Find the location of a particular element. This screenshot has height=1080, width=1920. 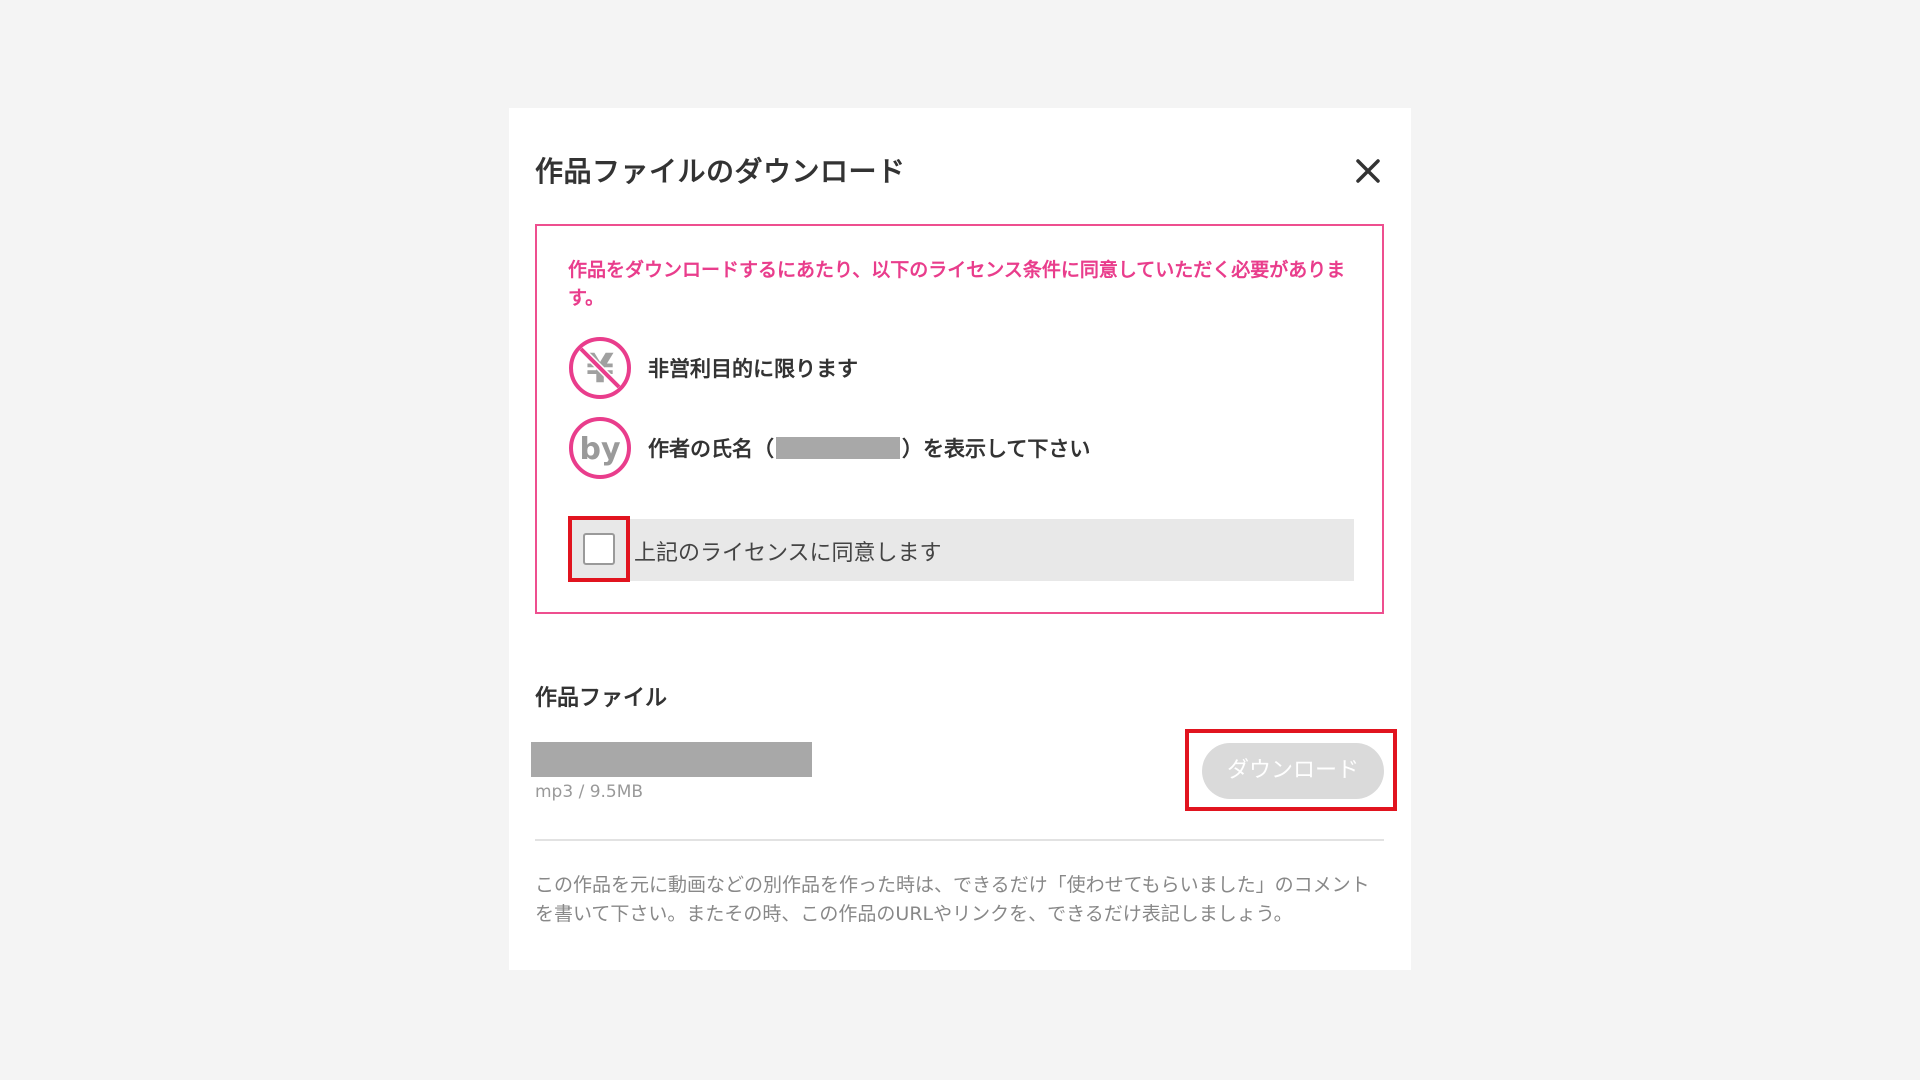

term-attribution-text: 作者の氏名（ ）を表示して下さい is located at coordinates (869, 448).